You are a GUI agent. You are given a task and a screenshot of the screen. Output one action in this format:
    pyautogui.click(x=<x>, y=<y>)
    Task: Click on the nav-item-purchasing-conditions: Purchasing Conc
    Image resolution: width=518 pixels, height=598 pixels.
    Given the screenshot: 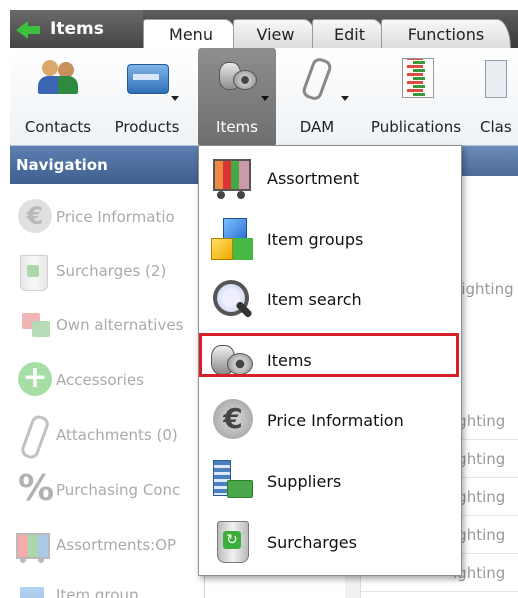 What is the action you would take?
    pyautogui.click(x=95, y=490)
    